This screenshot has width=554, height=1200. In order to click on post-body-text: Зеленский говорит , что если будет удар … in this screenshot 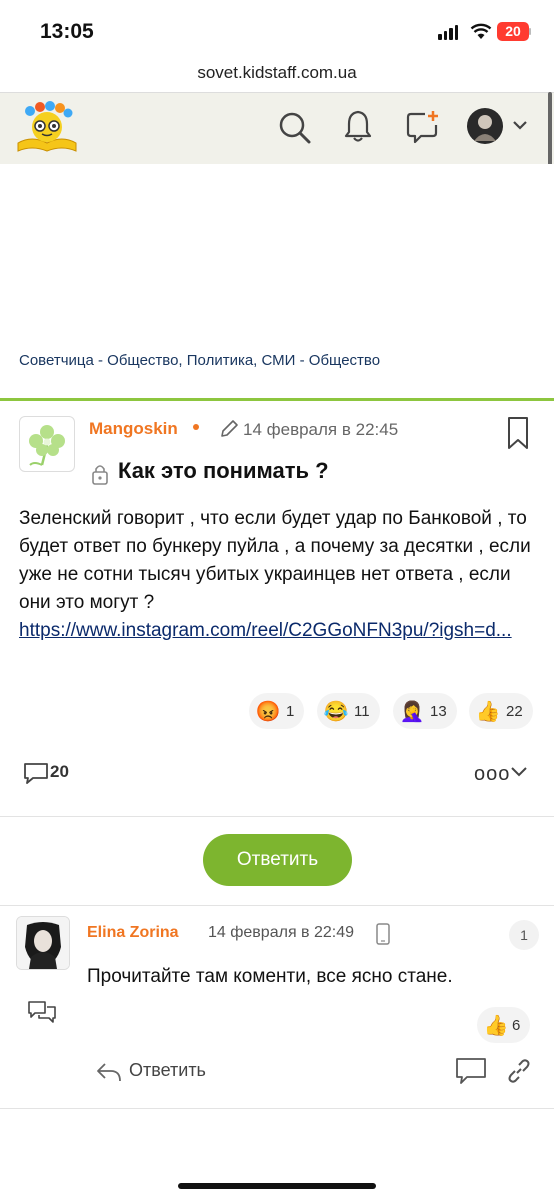, I will do `click(275, 560)`.